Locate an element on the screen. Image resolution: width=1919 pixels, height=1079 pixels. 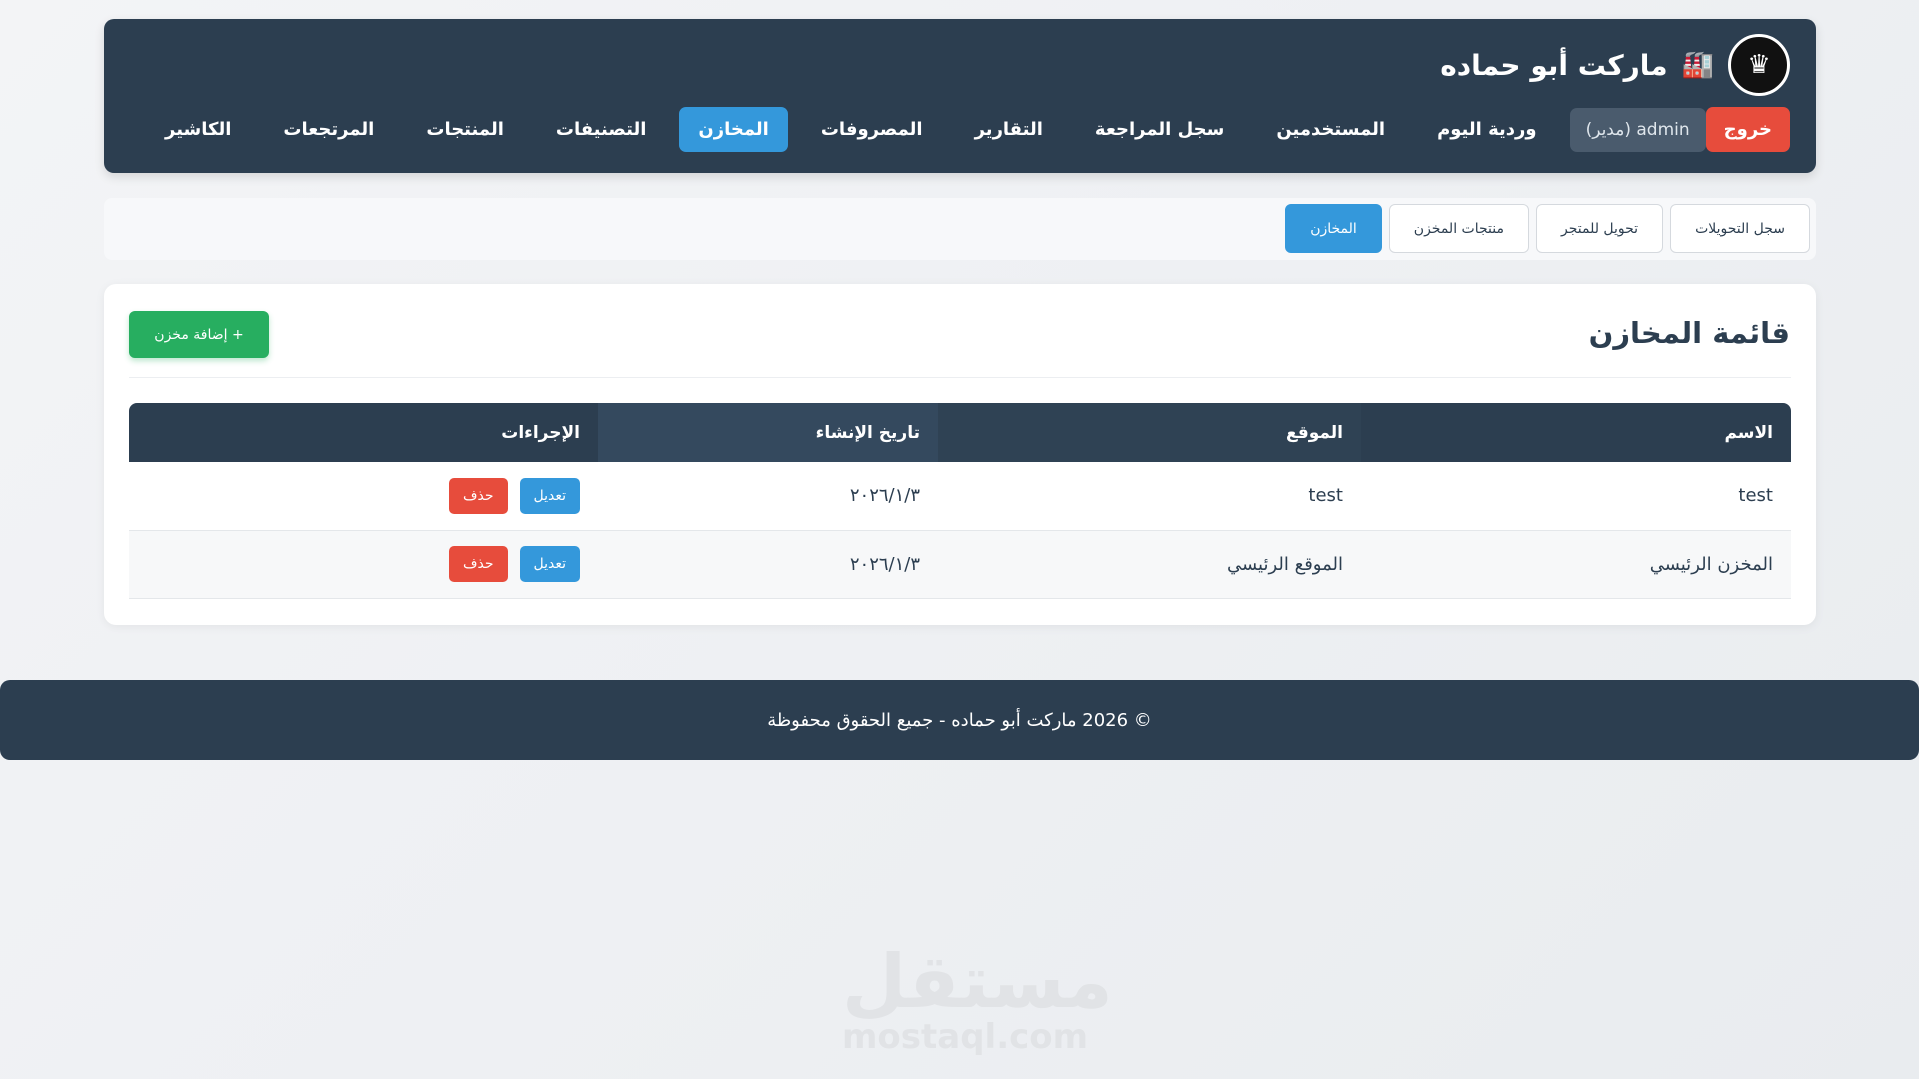
column-header-location: الموقع is located at coordinates (1149, 432).